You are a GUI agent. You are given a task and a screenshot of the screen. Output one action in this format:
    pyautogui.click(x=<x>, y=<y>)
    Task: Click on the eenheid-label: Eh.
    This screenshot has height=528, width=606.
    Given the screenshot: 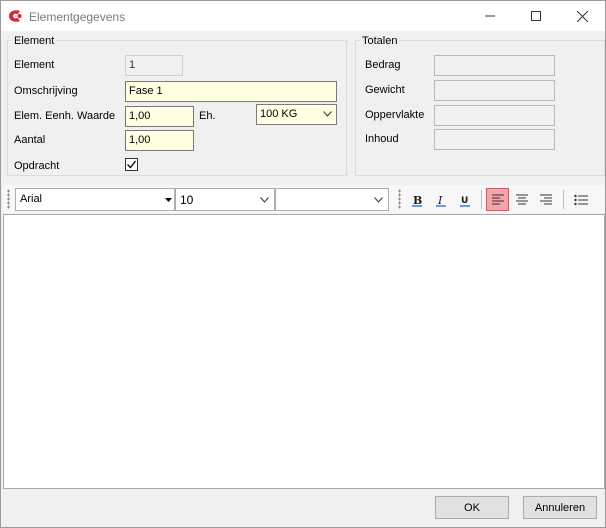 What is the action you would take?
    pyautogui.click(x=207, y=116)
    